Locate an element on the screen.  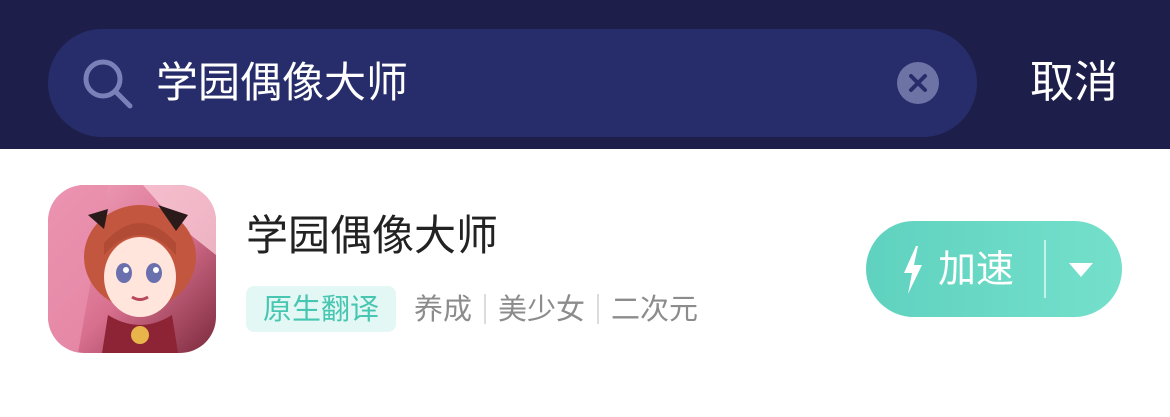
game-icon is located at coordinates (132, 269).